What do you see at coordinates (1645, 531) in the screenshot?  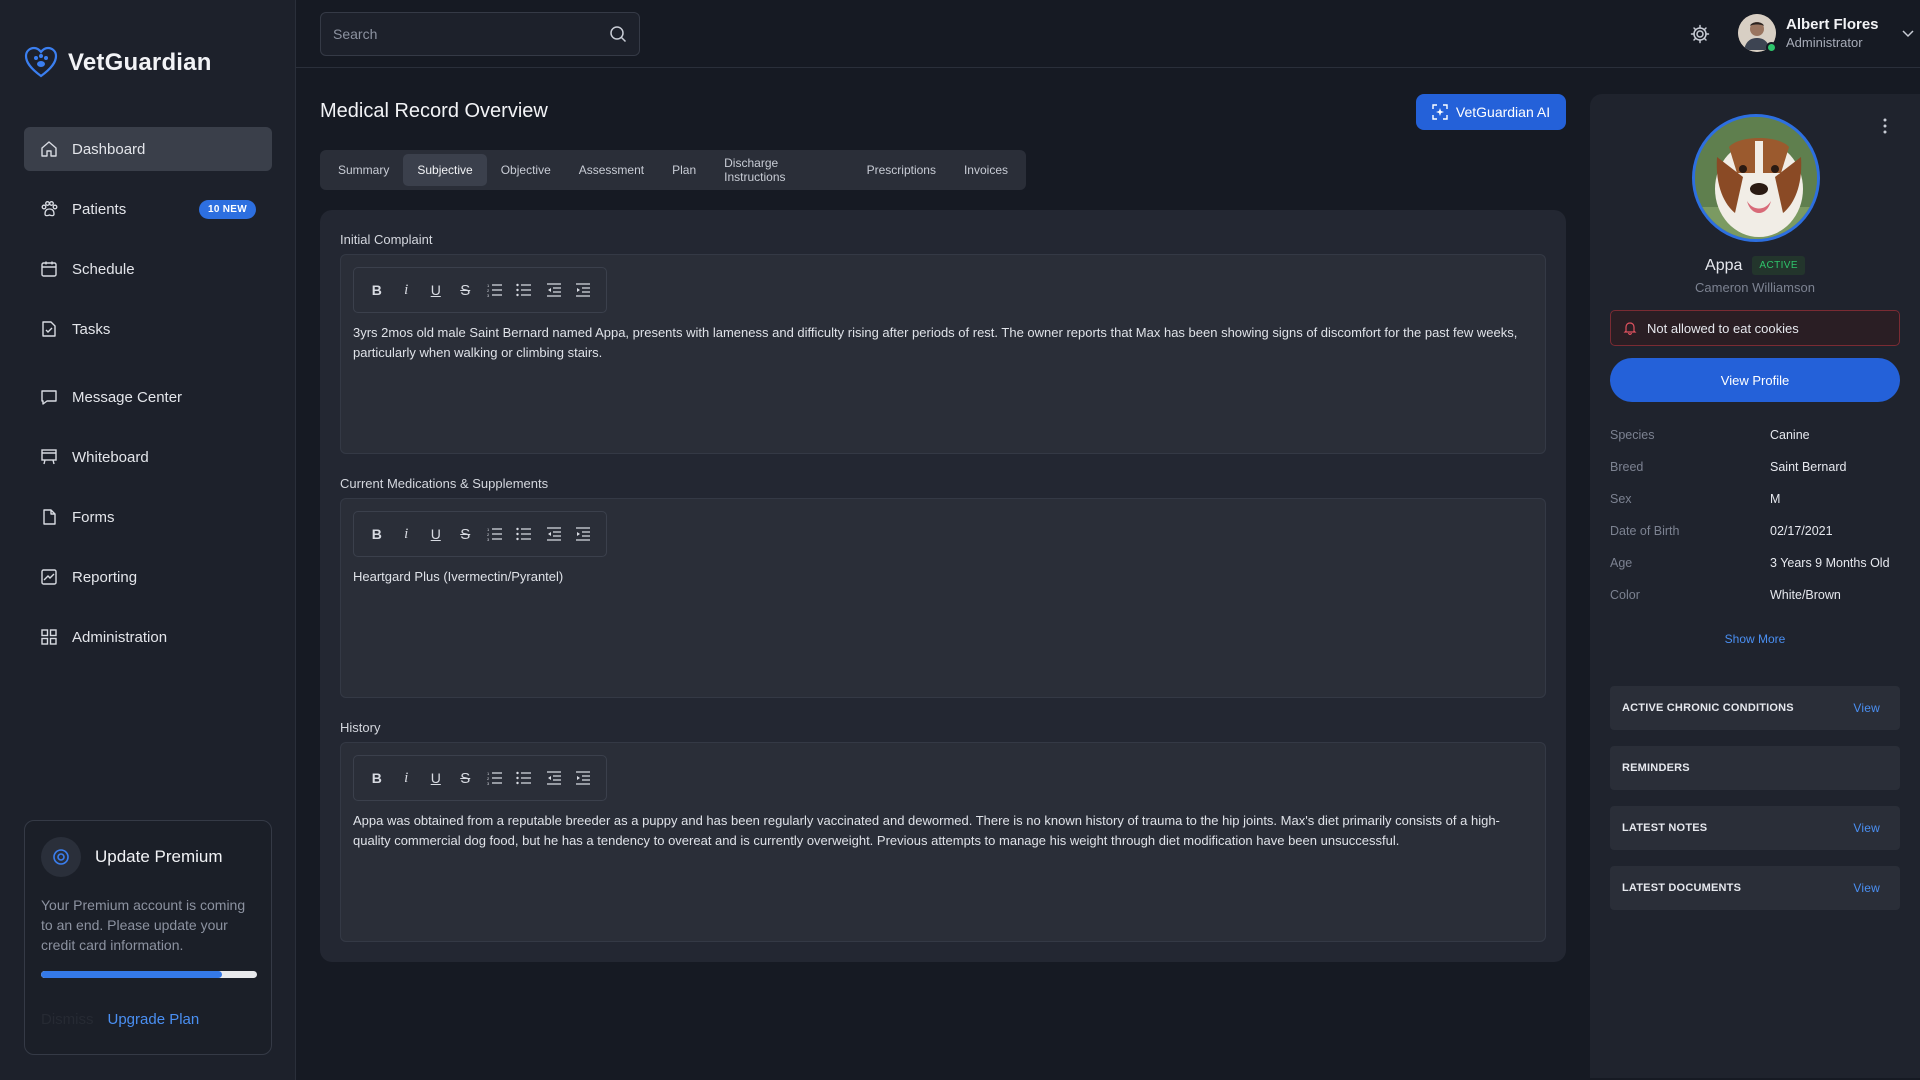 I see `detail-label: Date of Birth` at bounding box center [1645, 531].